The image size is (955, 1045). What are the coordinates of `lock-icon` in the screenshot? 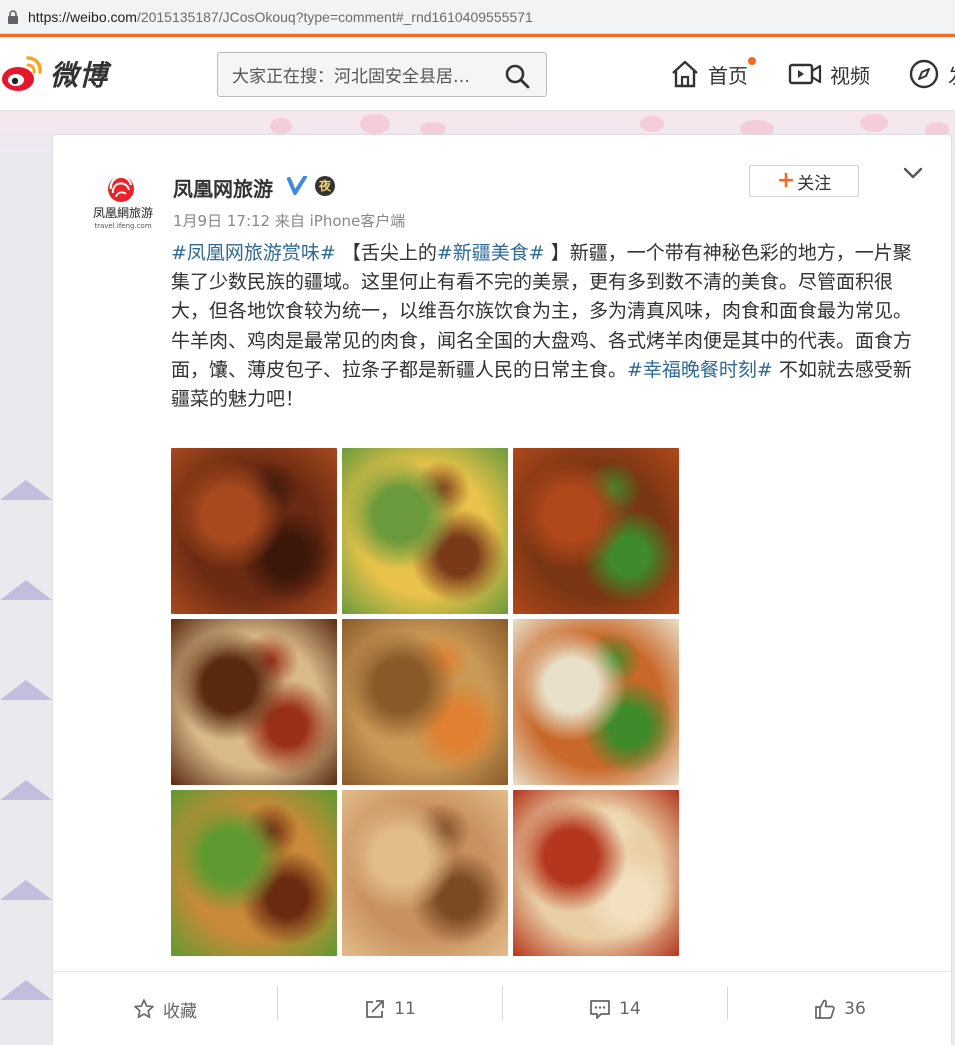 It's located at (13, 16).